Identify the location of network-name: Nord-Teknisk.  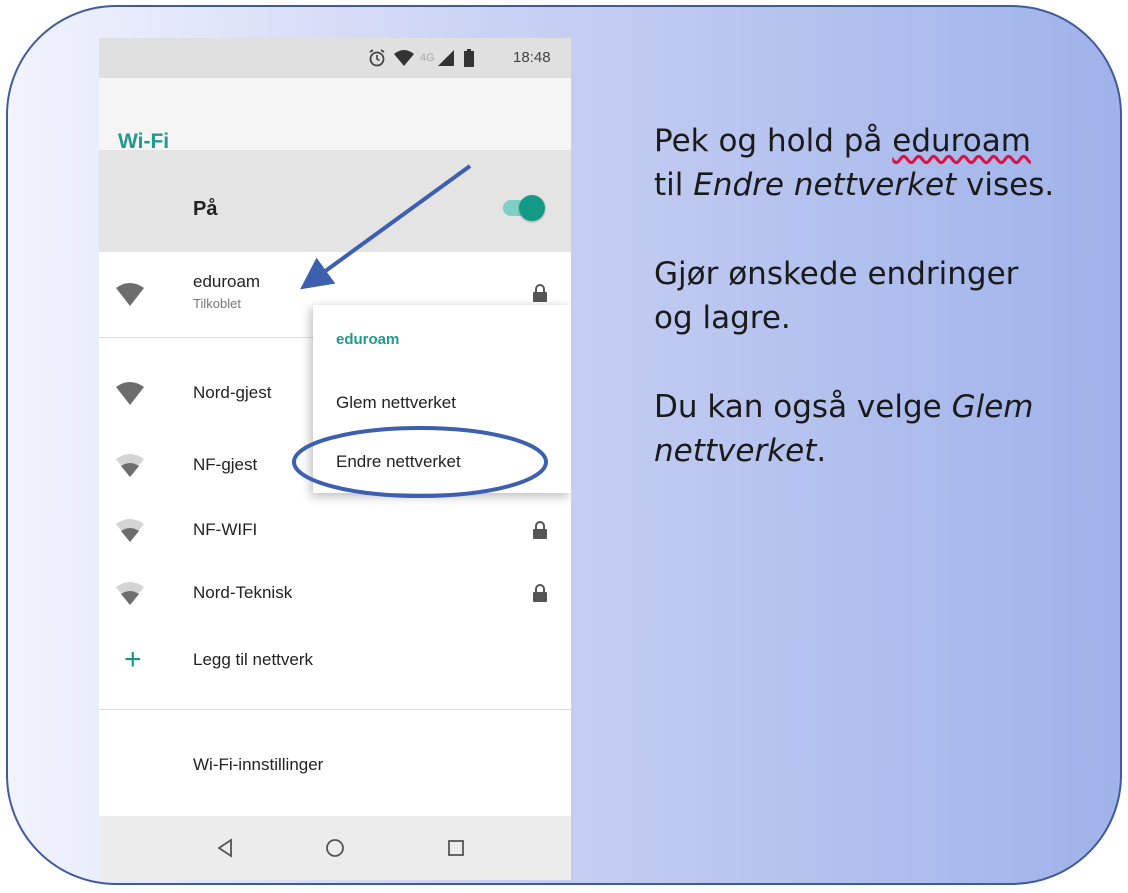
(243, 592).